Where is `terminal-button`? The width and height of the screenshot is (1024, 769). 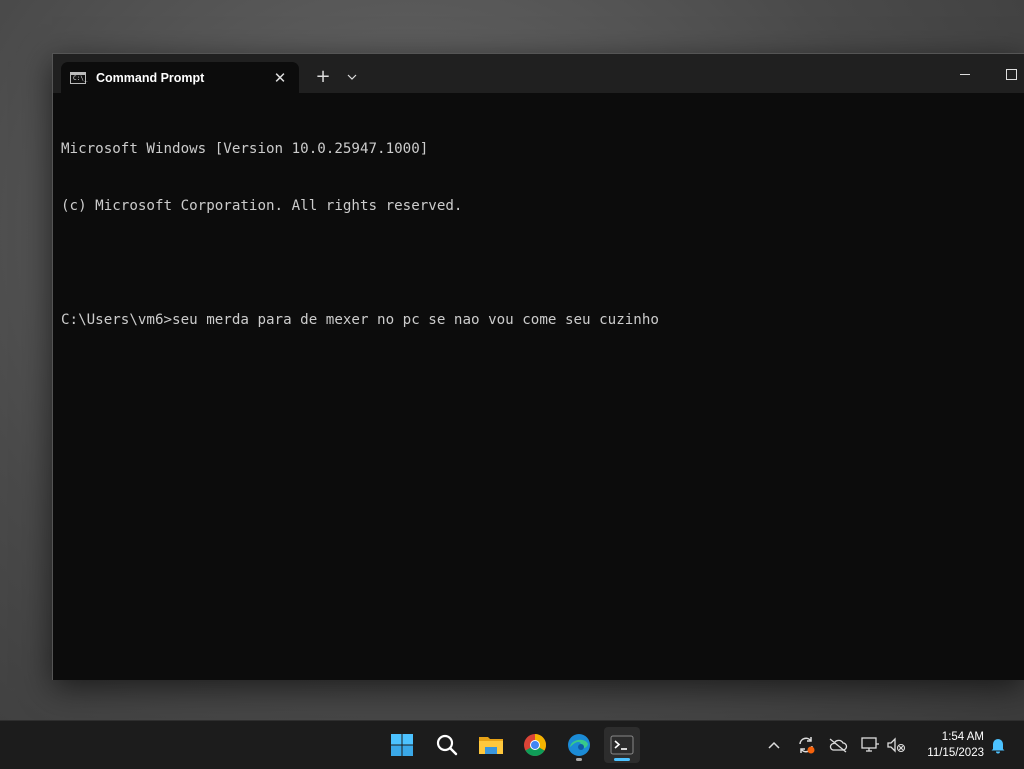 terminal-button is located at coordinates (622, 745).